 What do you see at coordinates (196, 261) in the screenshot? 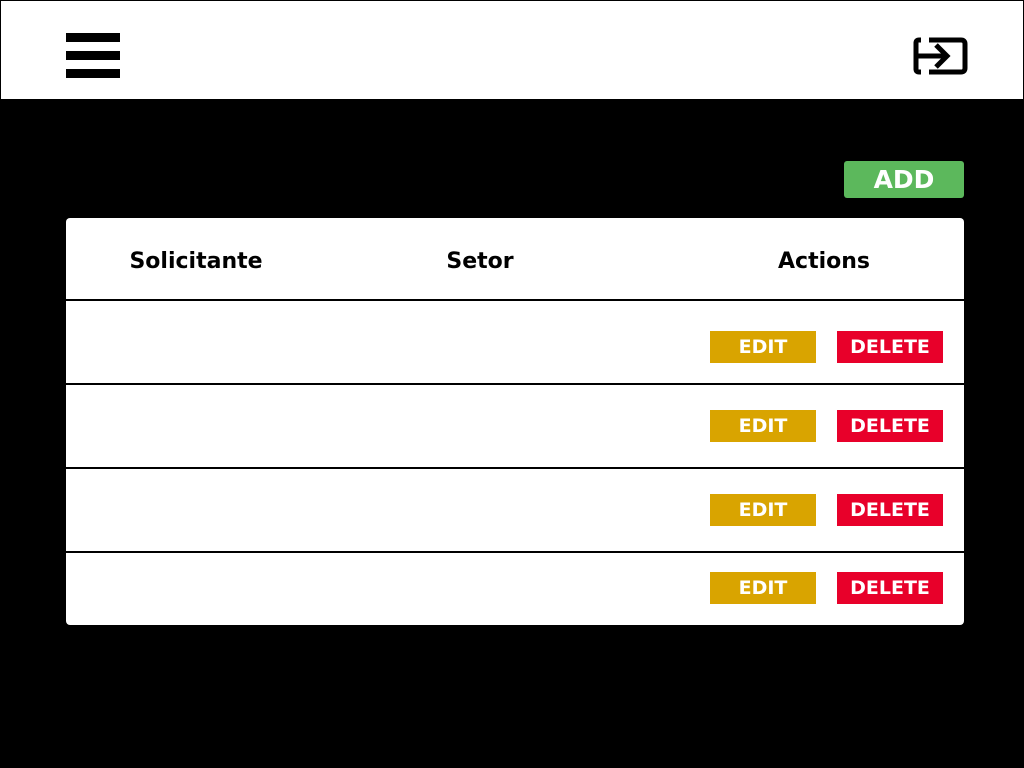
I see `column-header-solicitante: Solicitante` at bounding box center [196, 261].